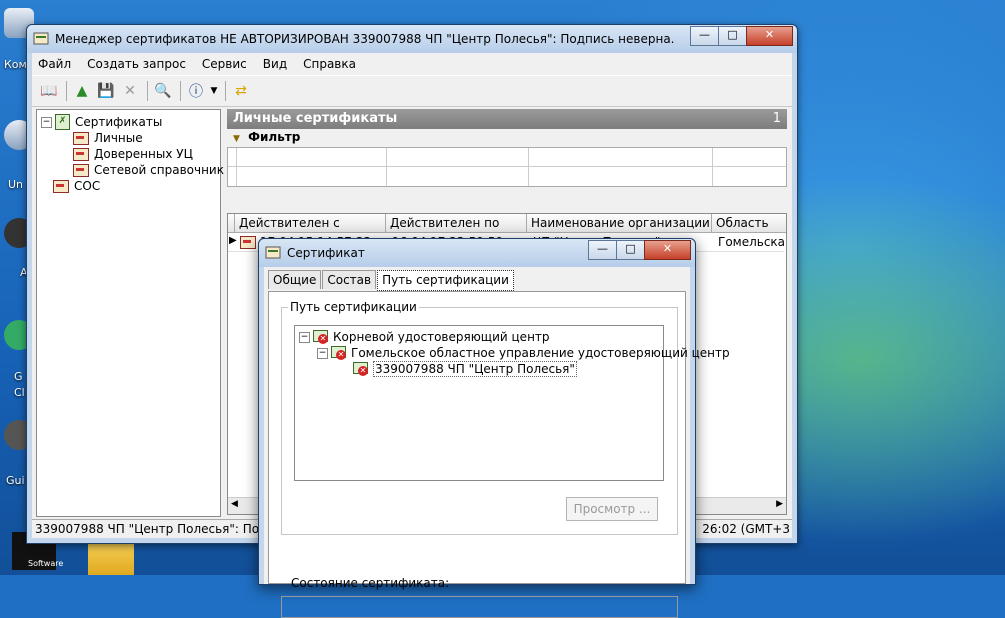  I want to click on section-title: Личные сертификаты, so click(315, 118).